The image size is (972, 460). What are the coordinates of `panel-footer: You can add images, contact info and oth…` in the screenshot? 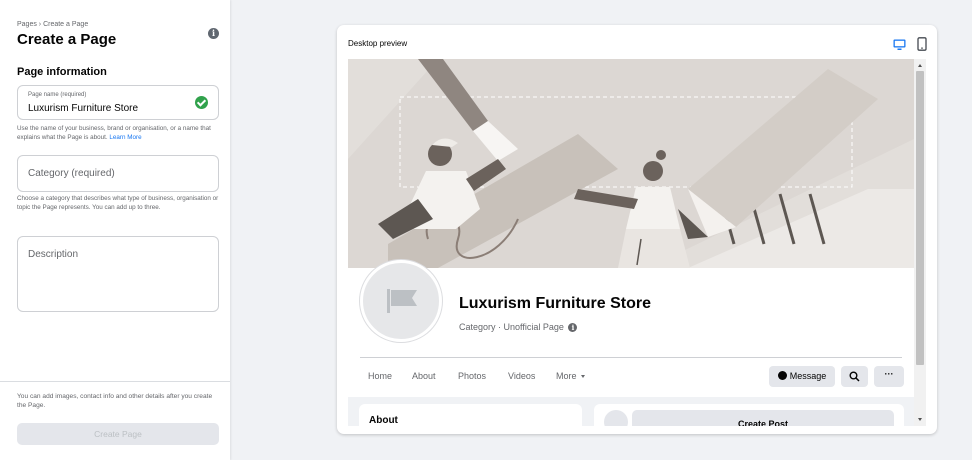 It's located at (115, 420).